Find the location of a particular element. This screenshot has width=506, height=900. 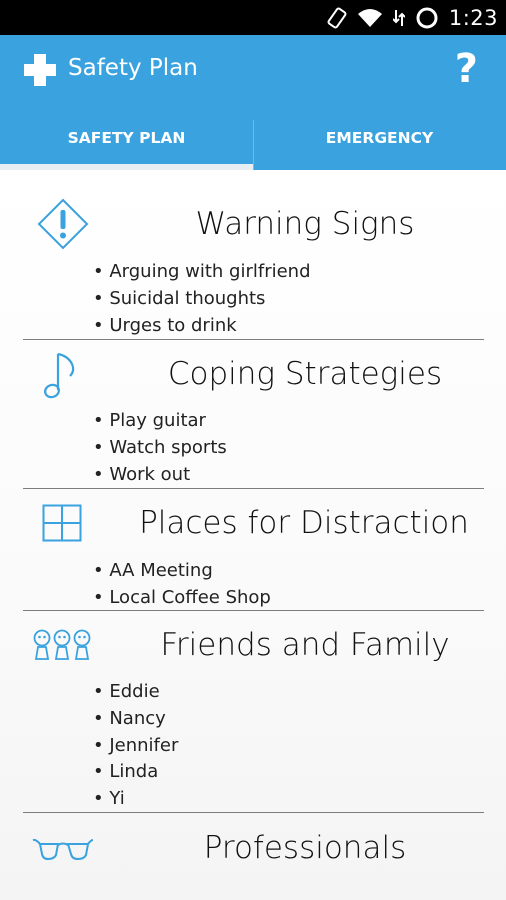

section-title-coping-strategies: Coping Strategies is located at coordinates (305, 374).